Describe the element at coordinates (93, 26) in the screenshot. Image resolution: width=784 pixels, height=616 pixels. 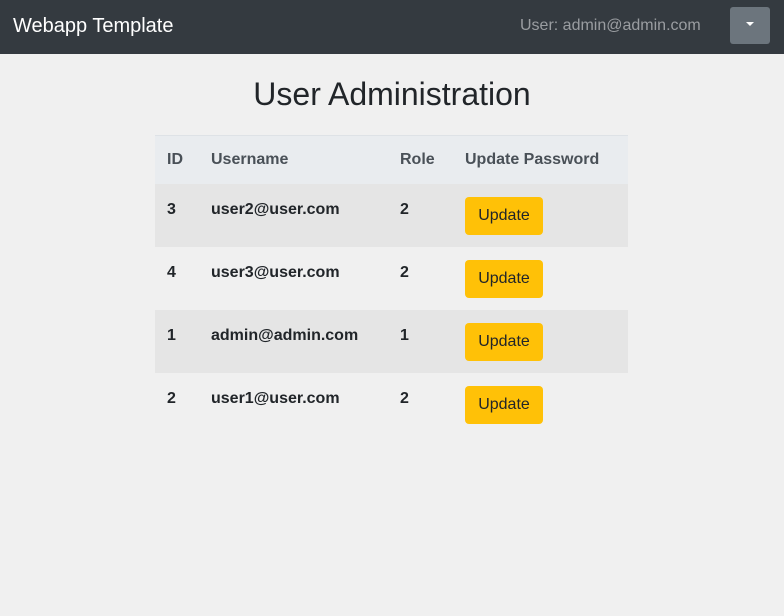
I see `brand-link: Webapp Template` at that location.